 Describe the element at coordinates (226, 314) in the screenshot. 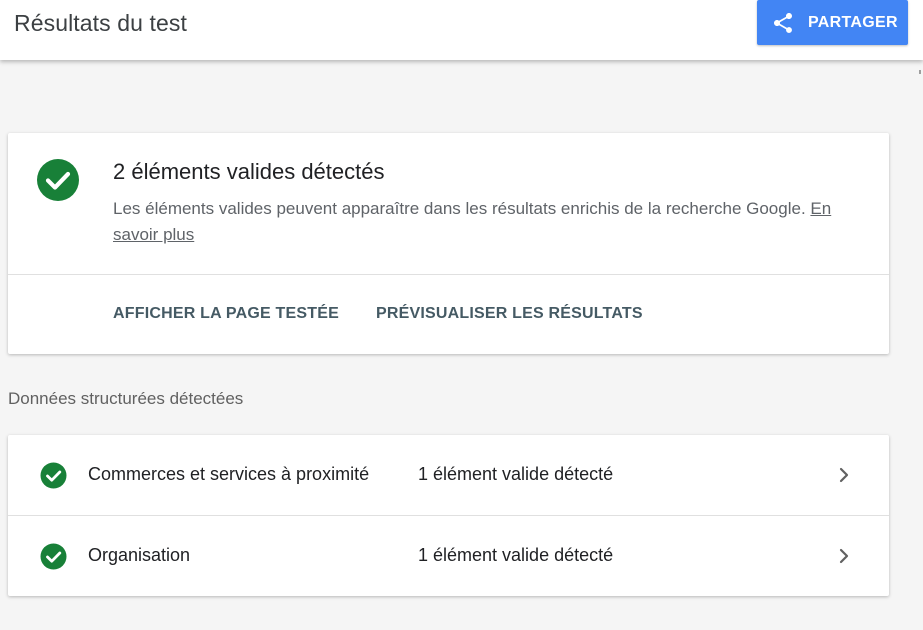

I see `view-tested-page-button: AFFICHER LA PAGE TESTÉE` at that location.